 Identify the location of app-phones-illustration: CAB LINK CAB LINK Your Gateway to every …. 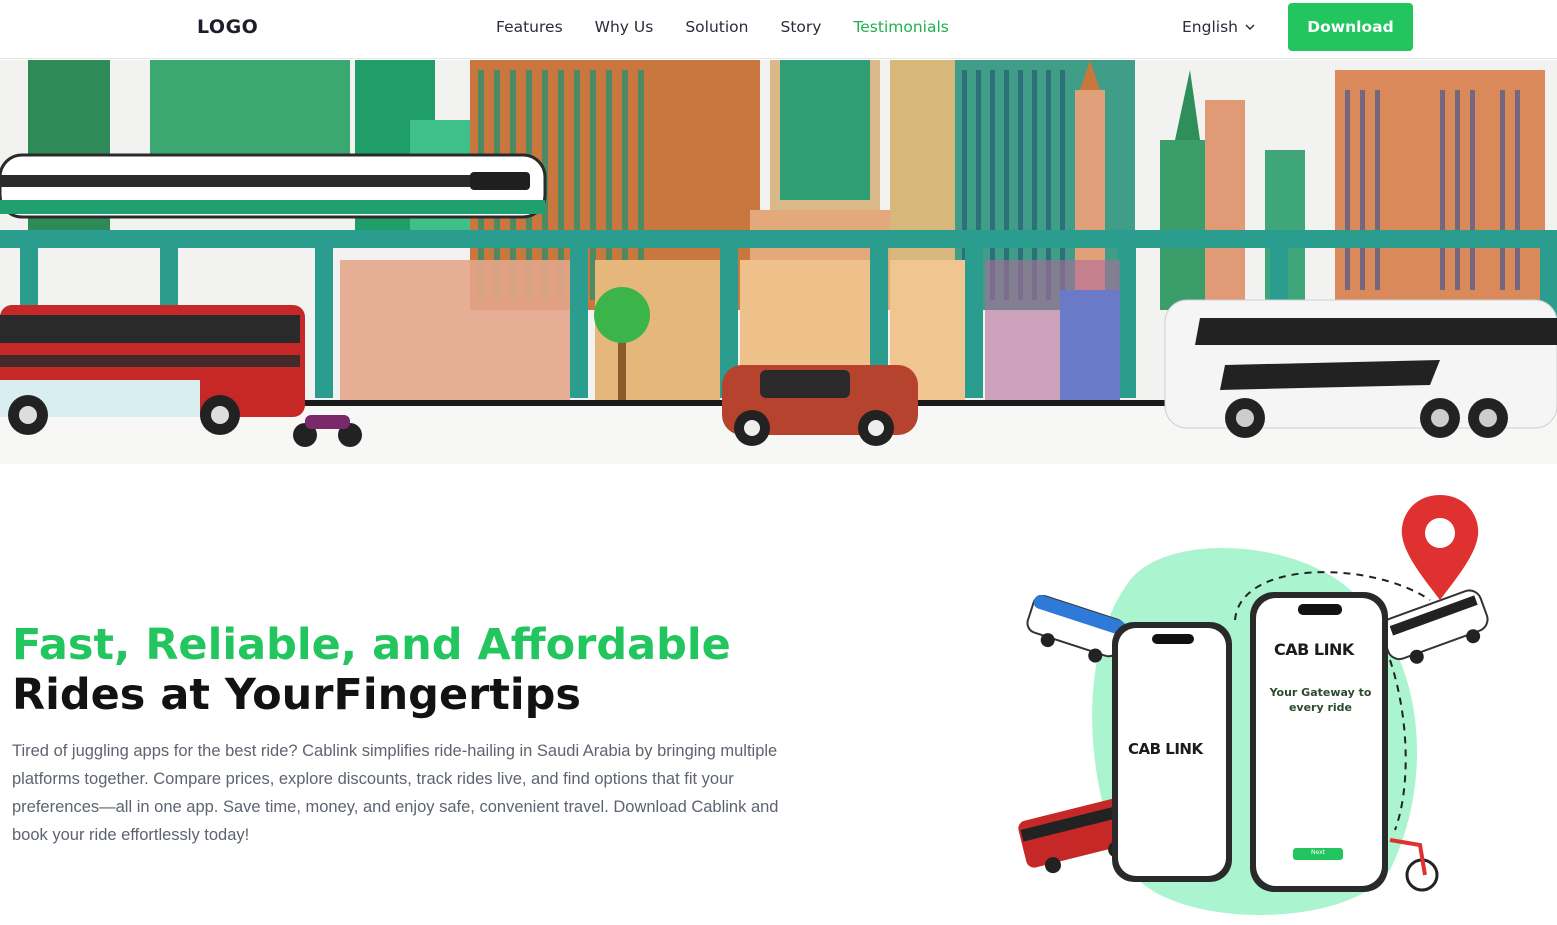
(1255, 705).